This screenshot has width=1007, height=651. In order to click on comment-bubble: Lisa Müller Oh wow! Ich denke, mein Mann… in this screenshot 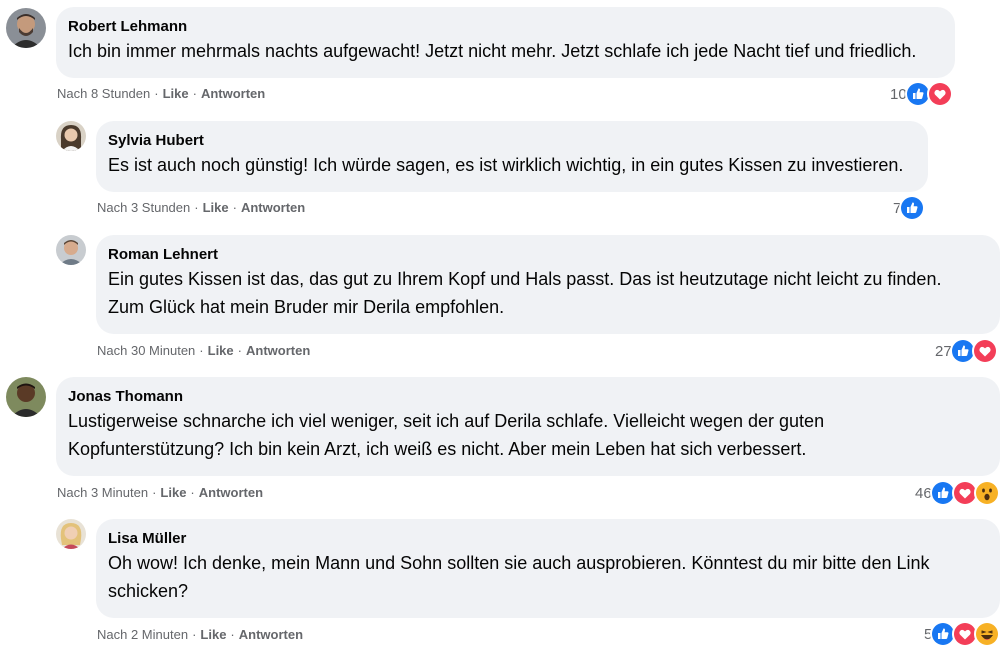, I will do `click(548, 568)`.